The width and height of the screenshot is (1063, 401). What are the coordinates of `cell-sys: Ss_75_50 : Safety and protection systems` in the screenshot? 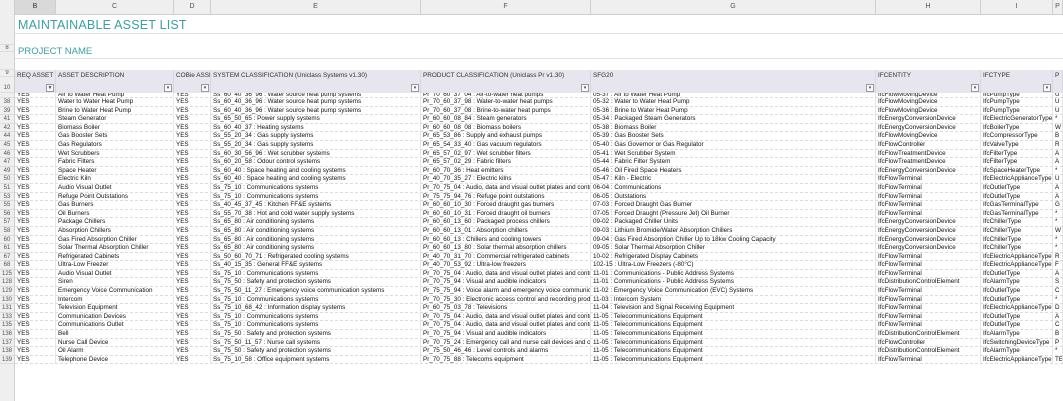 It's located at (316, 334).